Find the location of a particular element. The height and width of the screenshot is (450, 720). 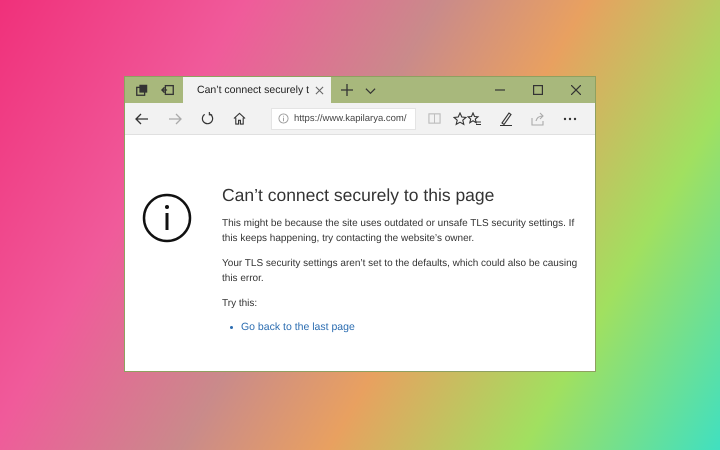

address-bar: https://www.kapilarya.com/ is located at coordinates (343, 119).